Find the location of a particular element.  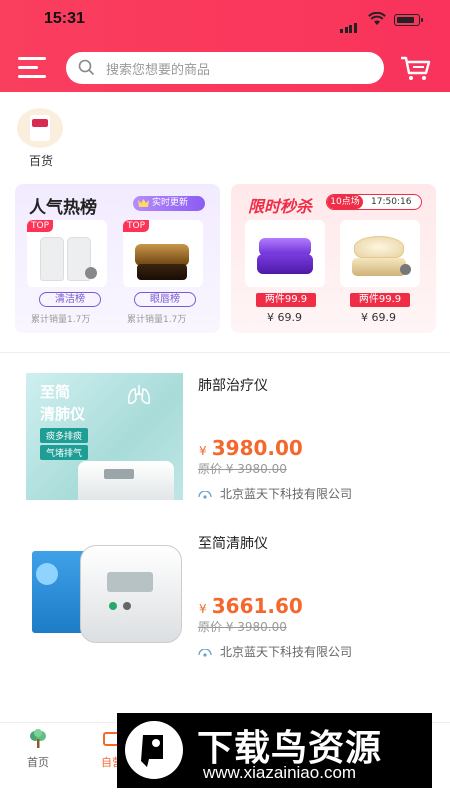

flash-sale-price-2: ¥ 69.9 is located at coordinates (378, 317).